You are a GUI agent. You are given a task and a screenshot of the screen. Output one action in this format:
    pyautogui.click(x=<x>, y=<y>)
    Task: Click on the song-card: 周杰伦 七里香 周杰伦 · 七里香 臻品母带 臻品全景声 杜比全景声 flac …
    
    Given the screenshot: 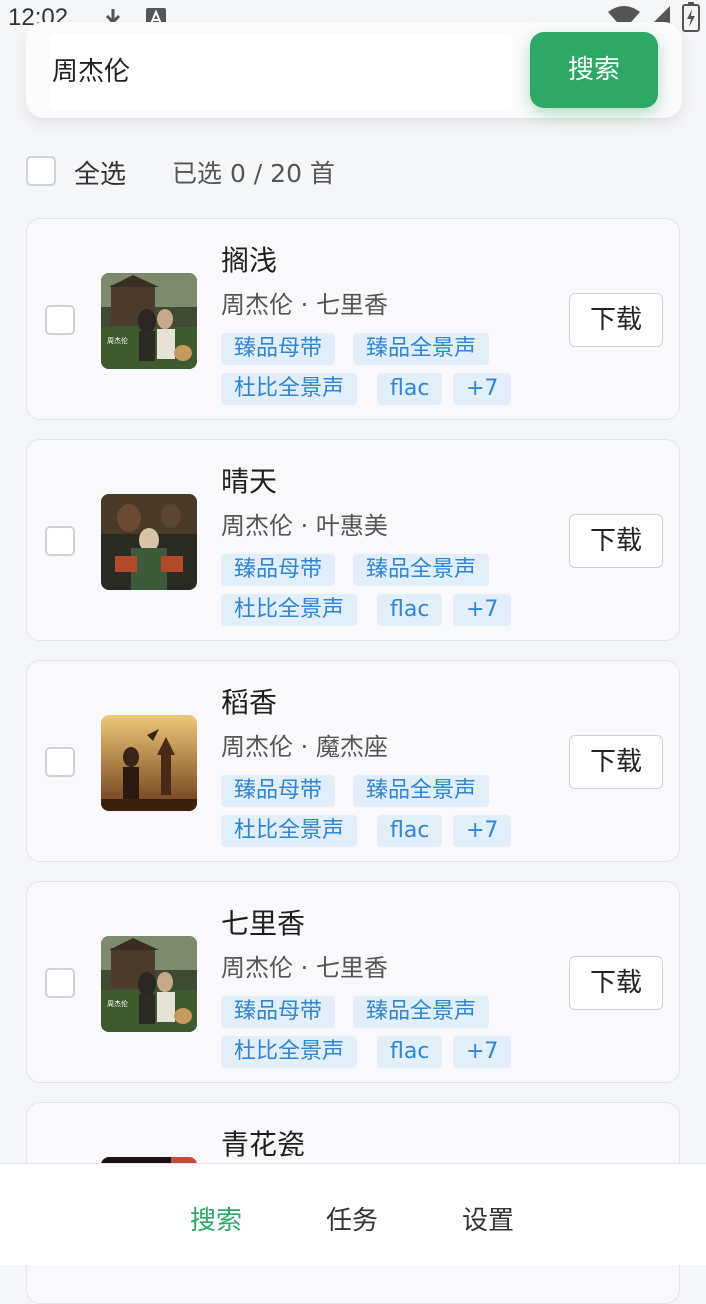 What is the action you would take?
    pyautogui.click(x=353, y=982)
    